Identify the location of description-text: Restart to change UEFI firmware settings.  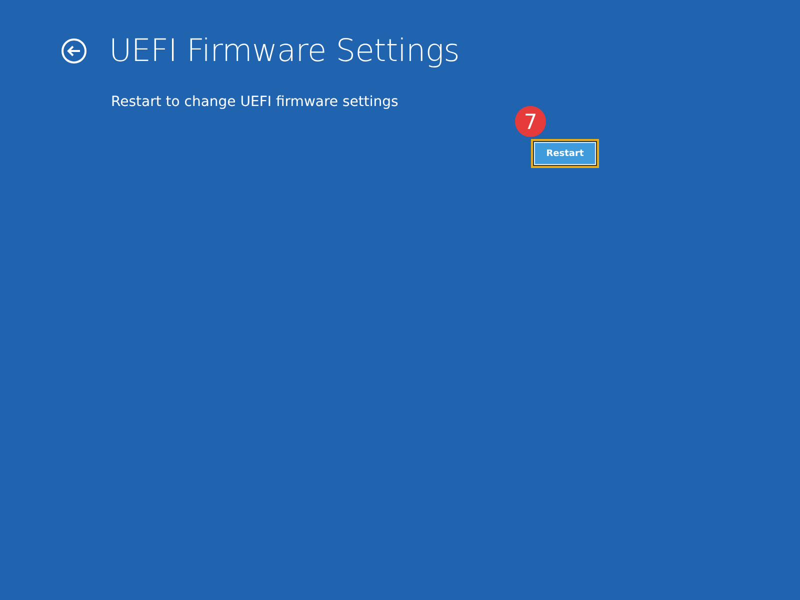
(254, 102).